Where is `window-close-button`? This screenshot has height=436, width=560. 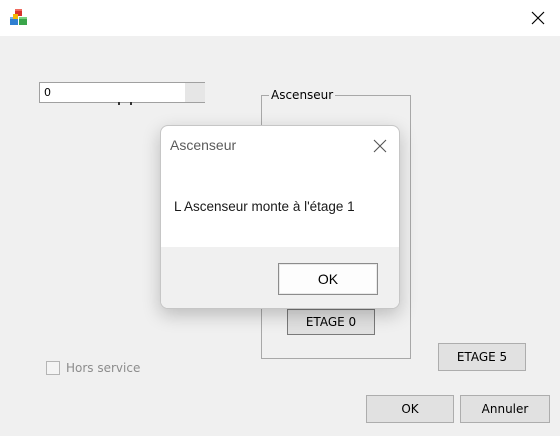
window-close-button is located at coordinates (538, 18).